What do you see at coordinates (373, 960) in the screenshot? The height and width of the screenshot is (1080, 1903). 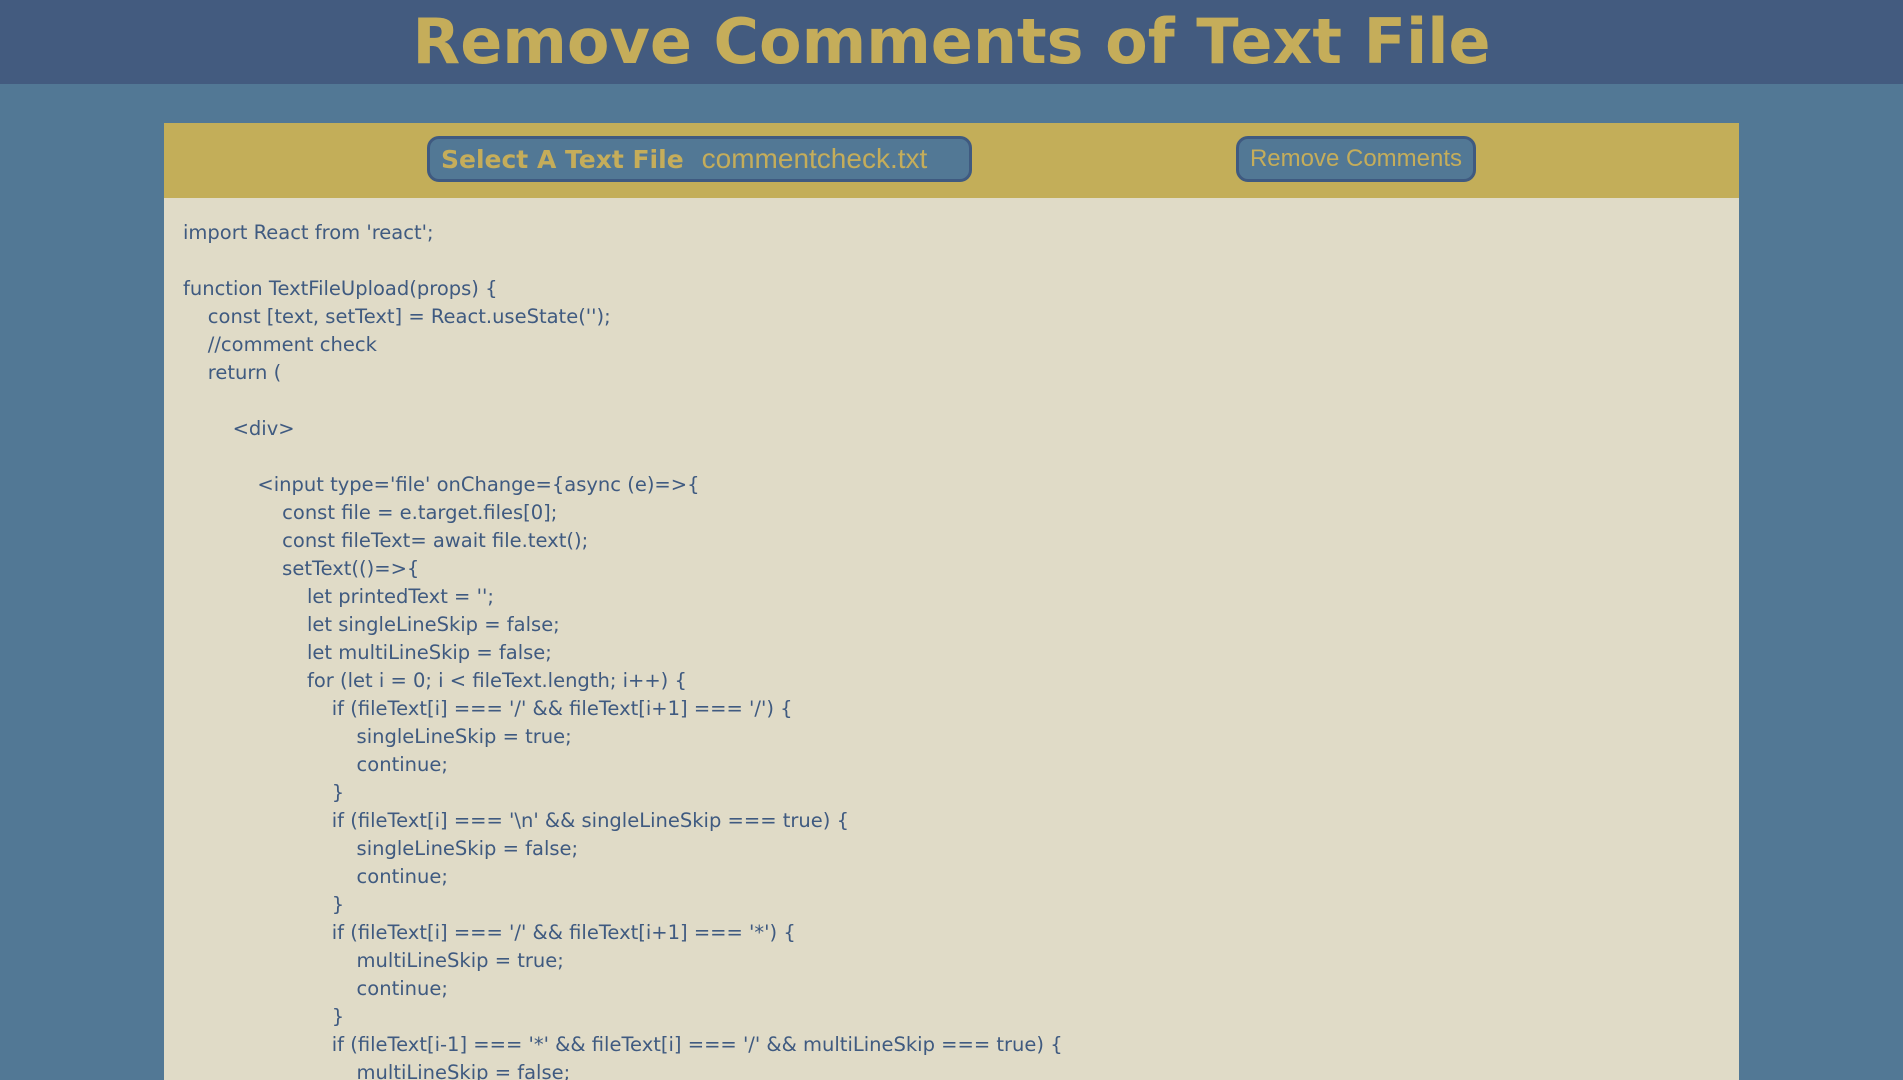 I see `code-line: multiLineSkip = true;` at bounding box center [373, 960].